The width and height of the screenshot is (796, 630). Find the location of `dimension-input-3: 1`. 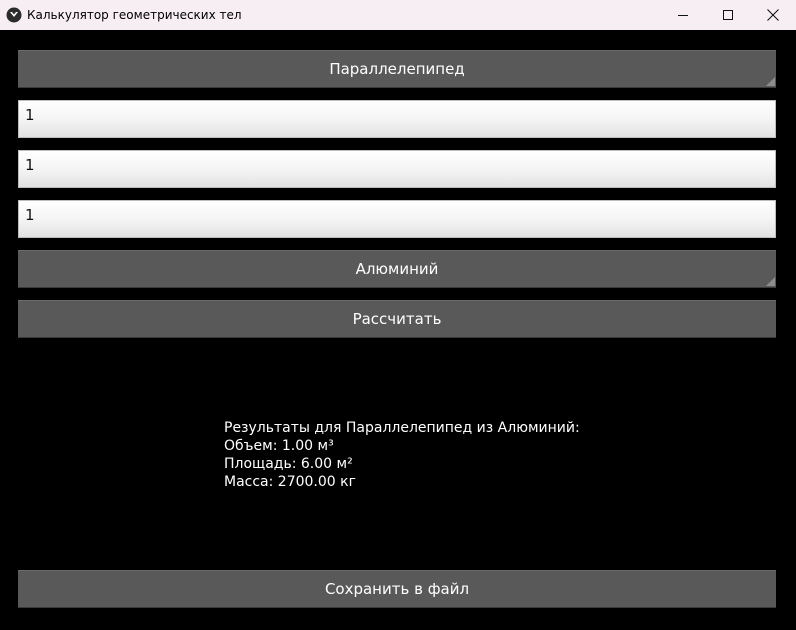

dimension-input-3: 1 is located at coordinates (397, 219).